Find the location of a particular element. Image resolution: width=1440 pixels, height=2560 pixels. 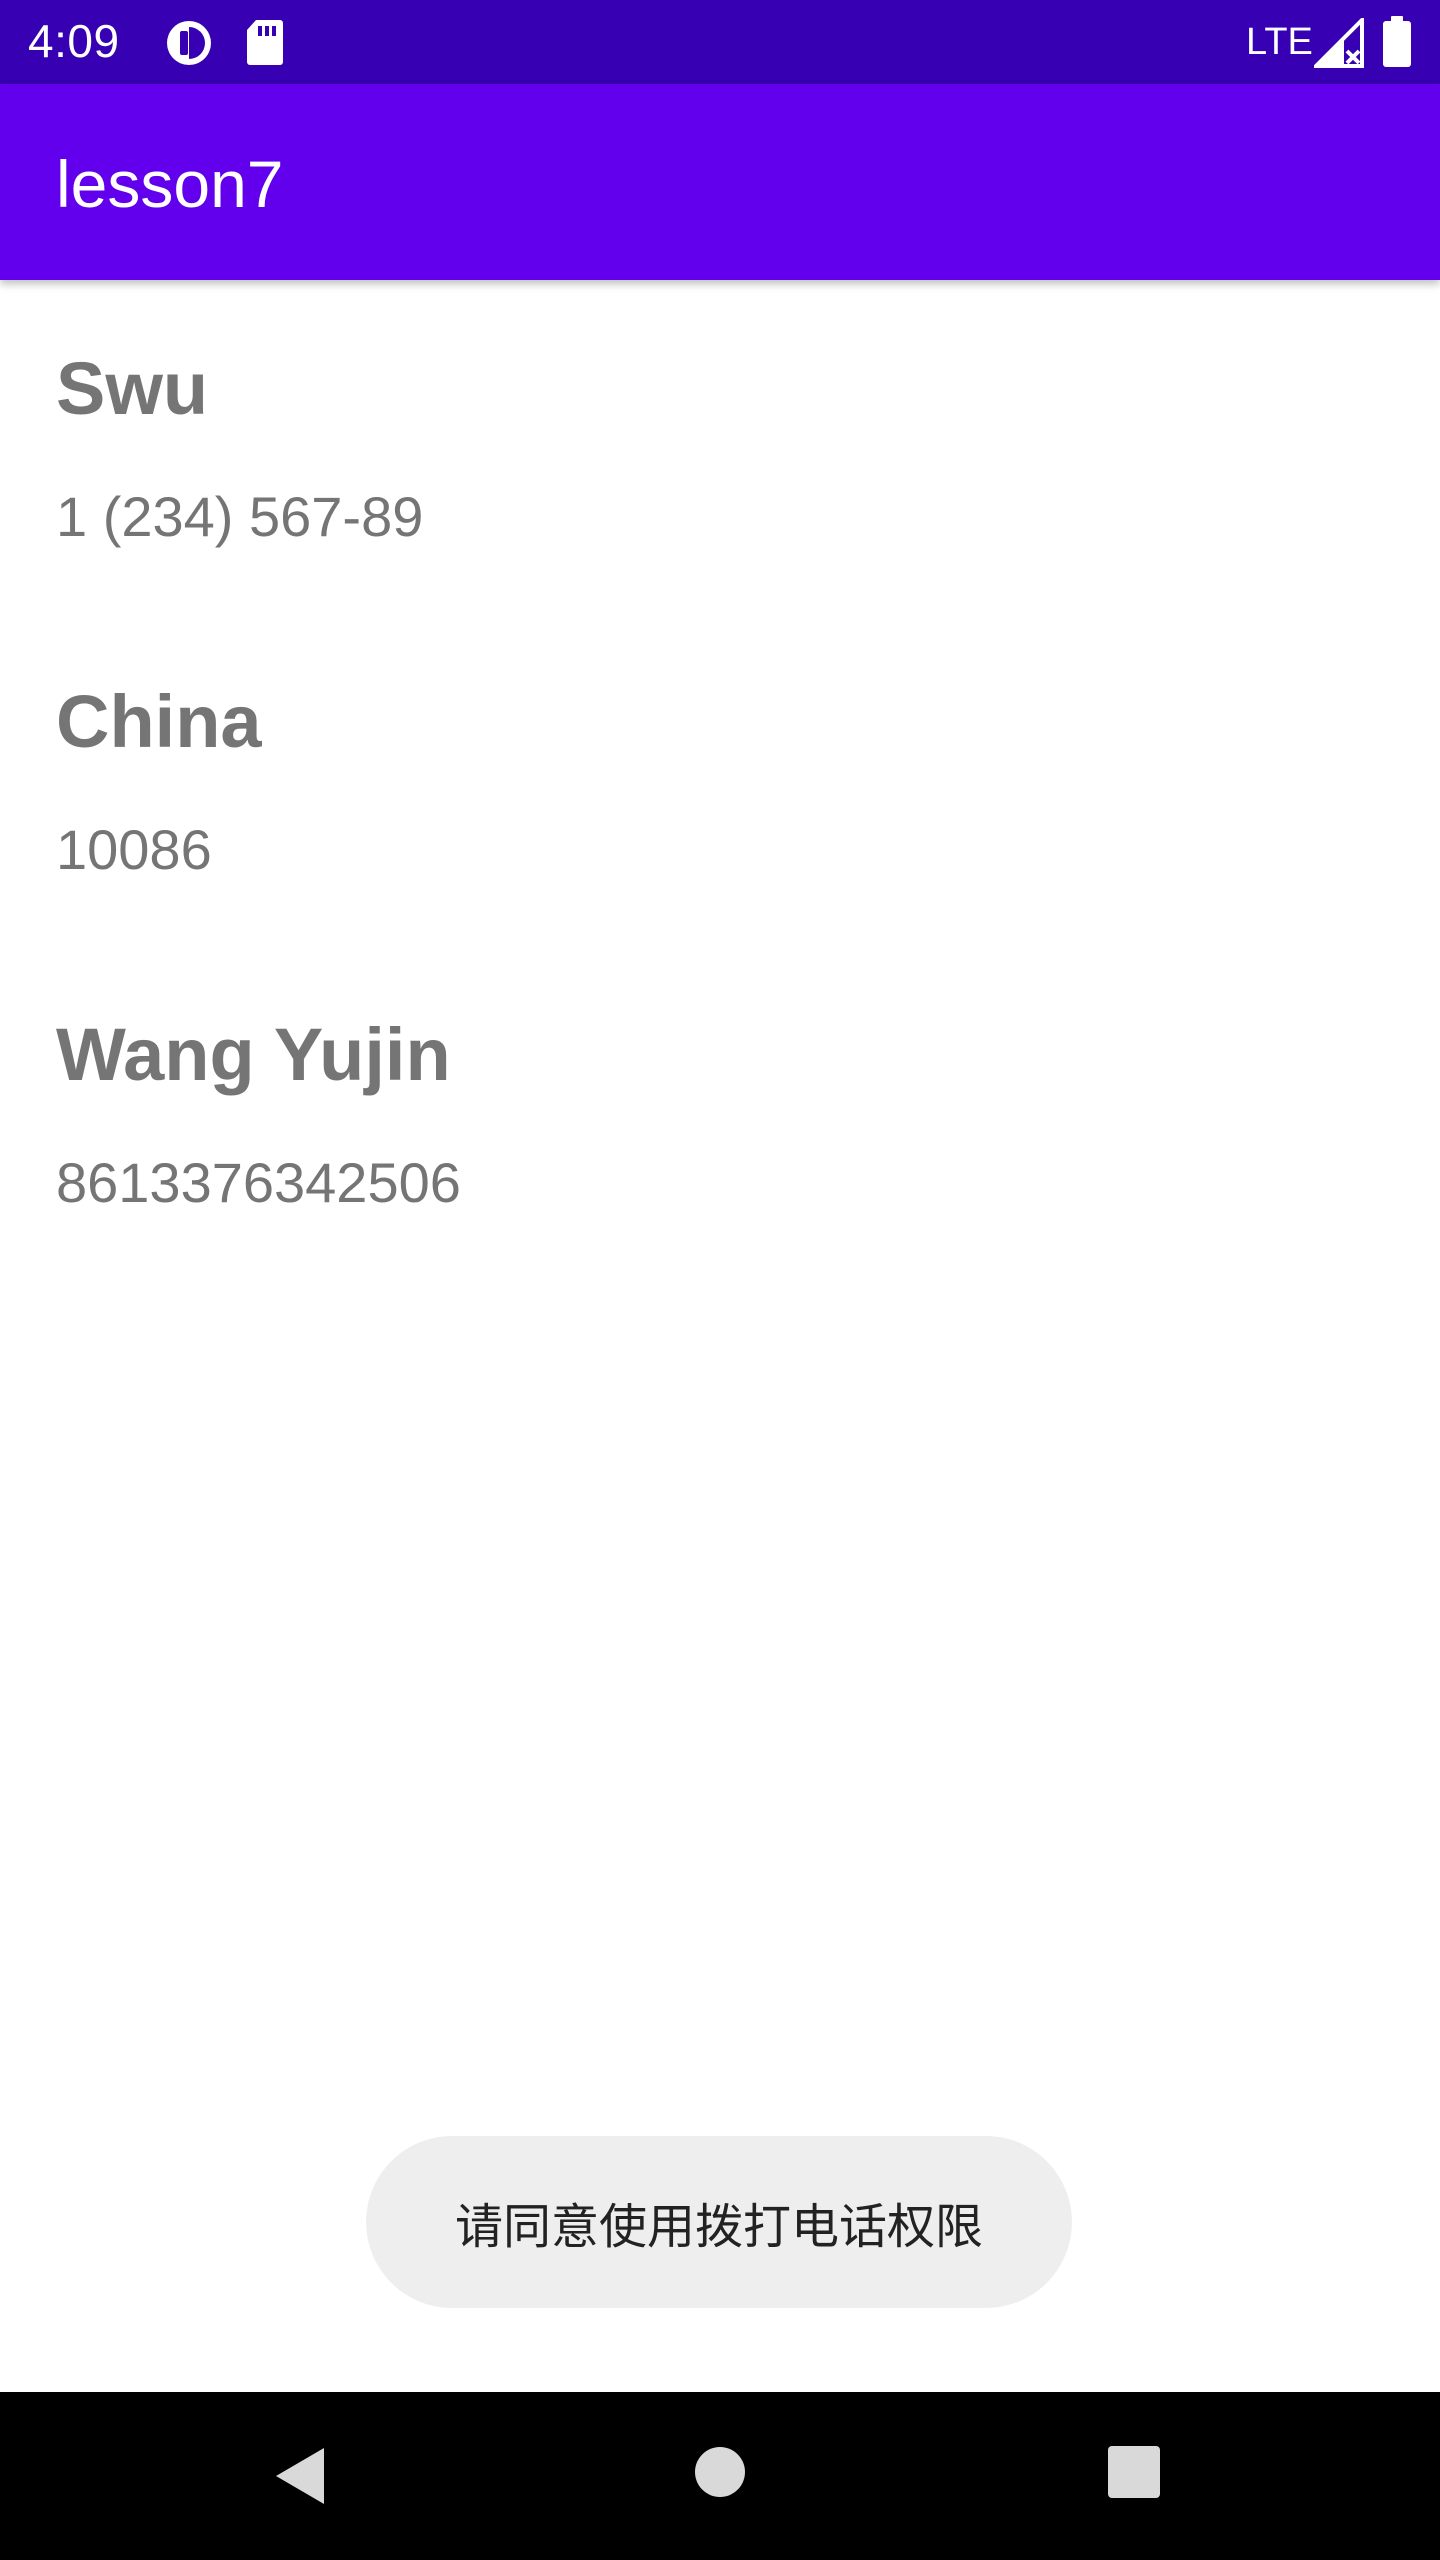

sd-card-icon is located at coordinates (265, 42).